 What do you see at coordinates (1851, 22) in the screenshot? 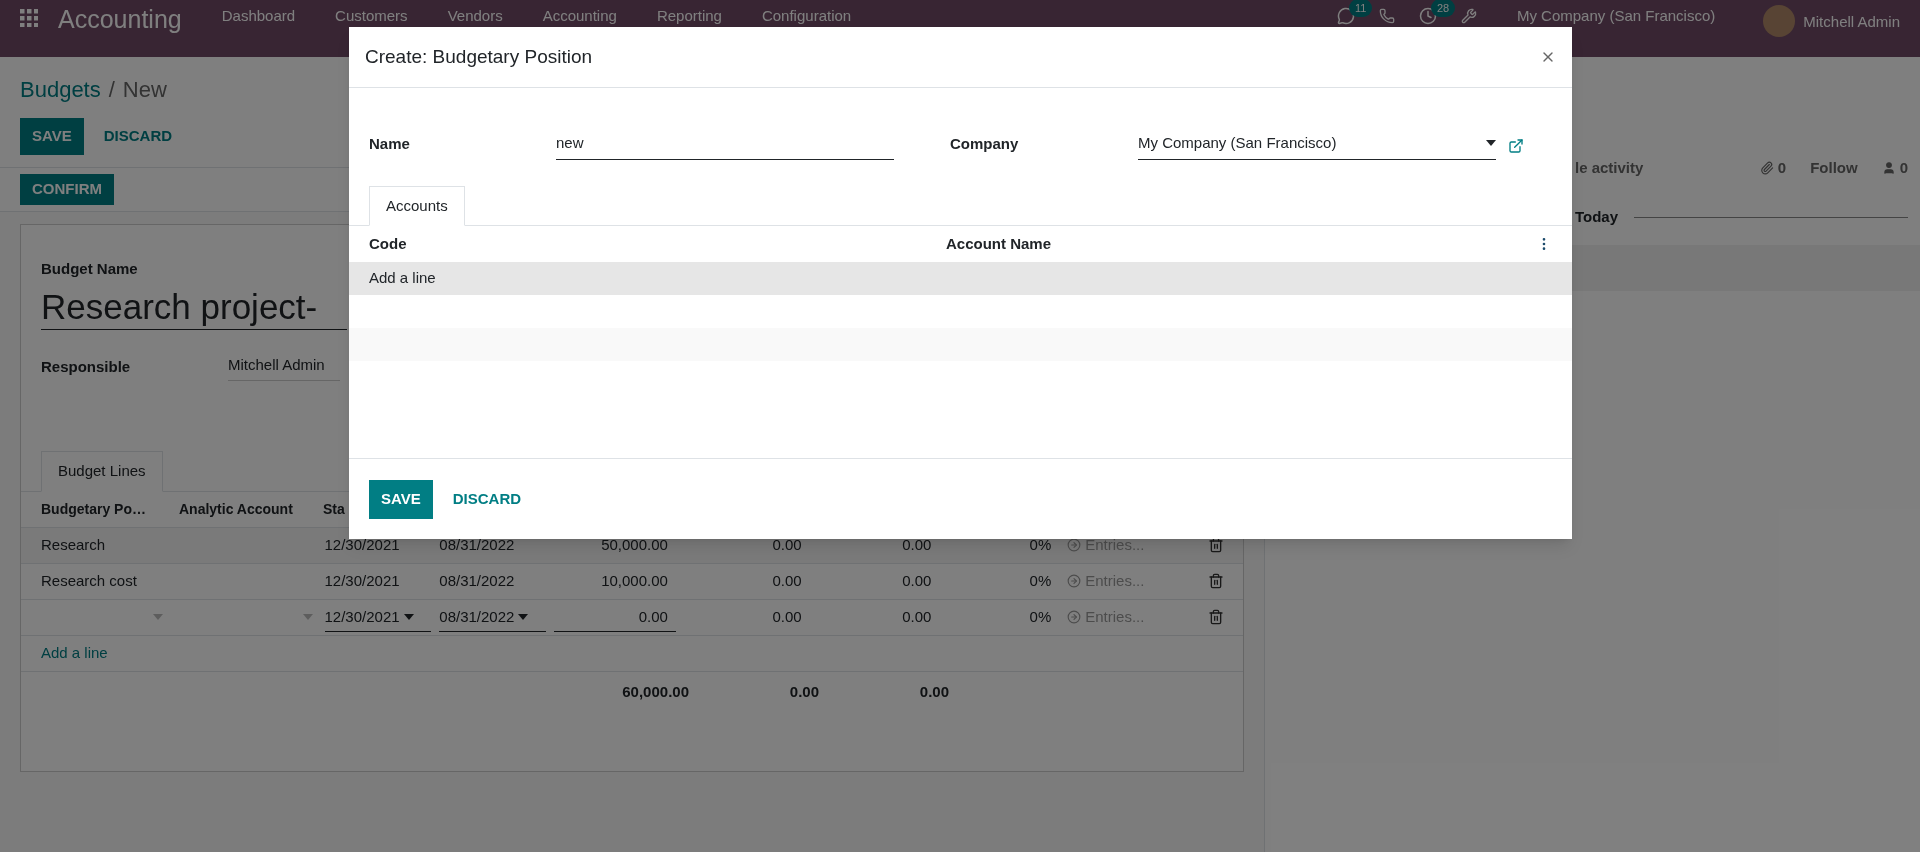
I see `user-menu: Mitchell Admin` at bounding box center [1851, 22].